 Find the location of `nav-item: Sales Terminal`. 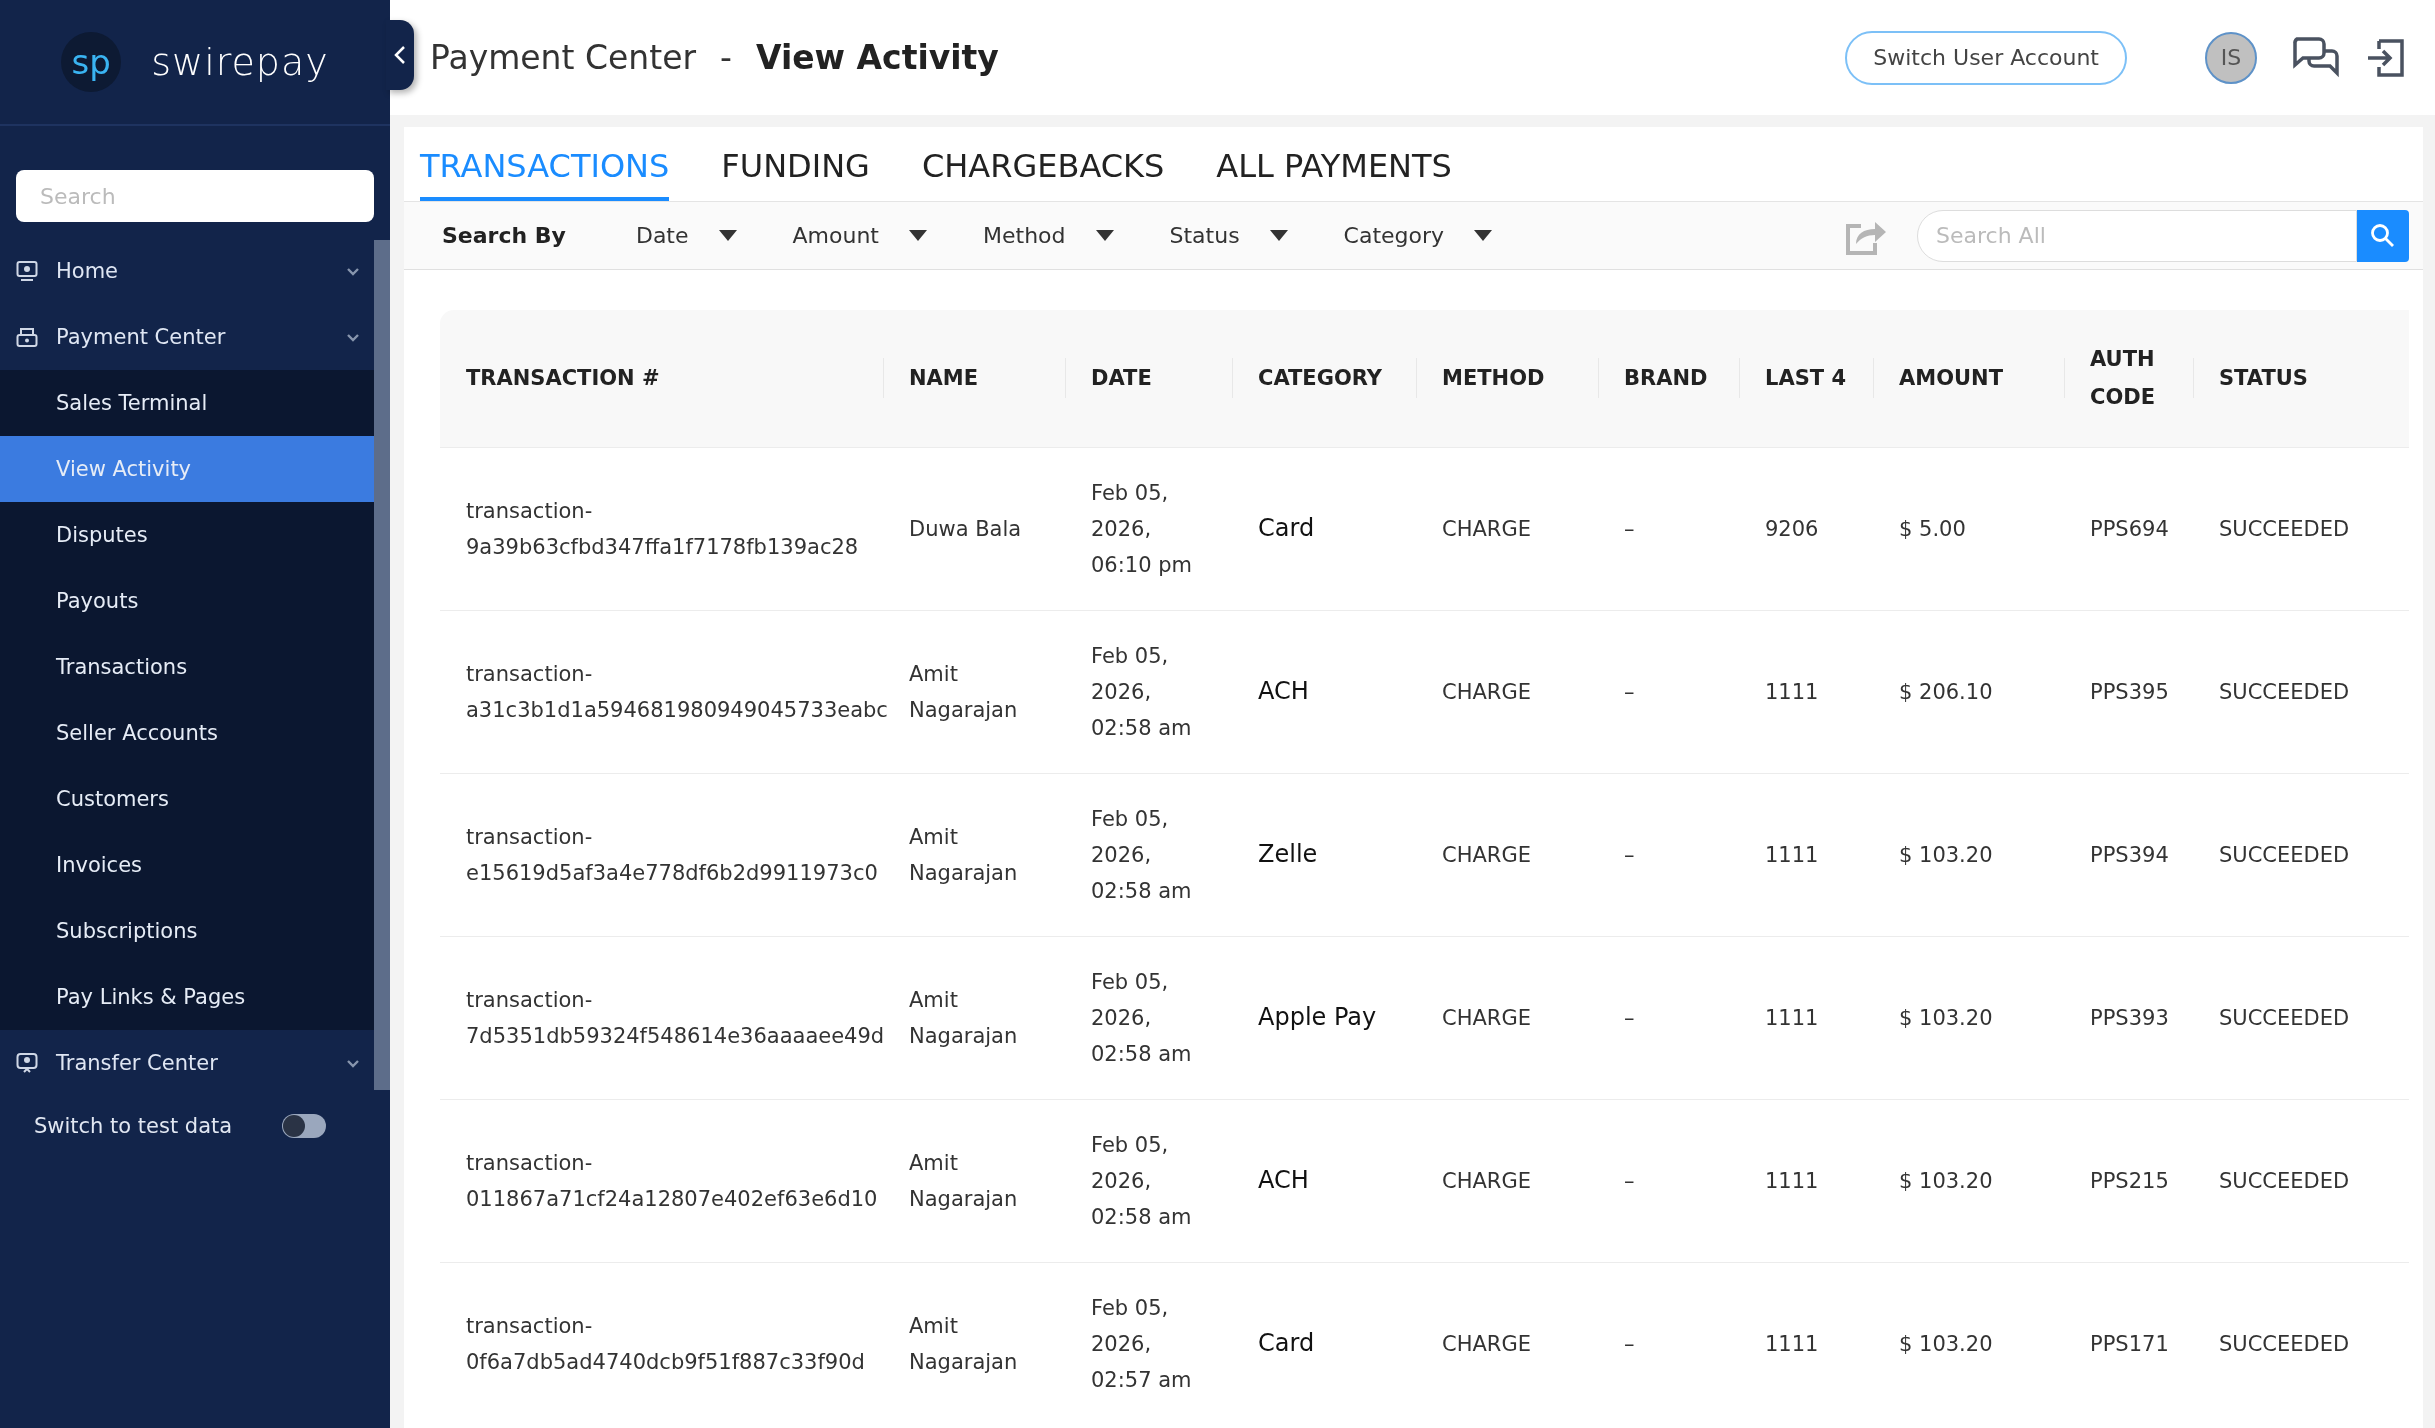

nav-item: Sales Terminal is located at coordinates (187, 403).